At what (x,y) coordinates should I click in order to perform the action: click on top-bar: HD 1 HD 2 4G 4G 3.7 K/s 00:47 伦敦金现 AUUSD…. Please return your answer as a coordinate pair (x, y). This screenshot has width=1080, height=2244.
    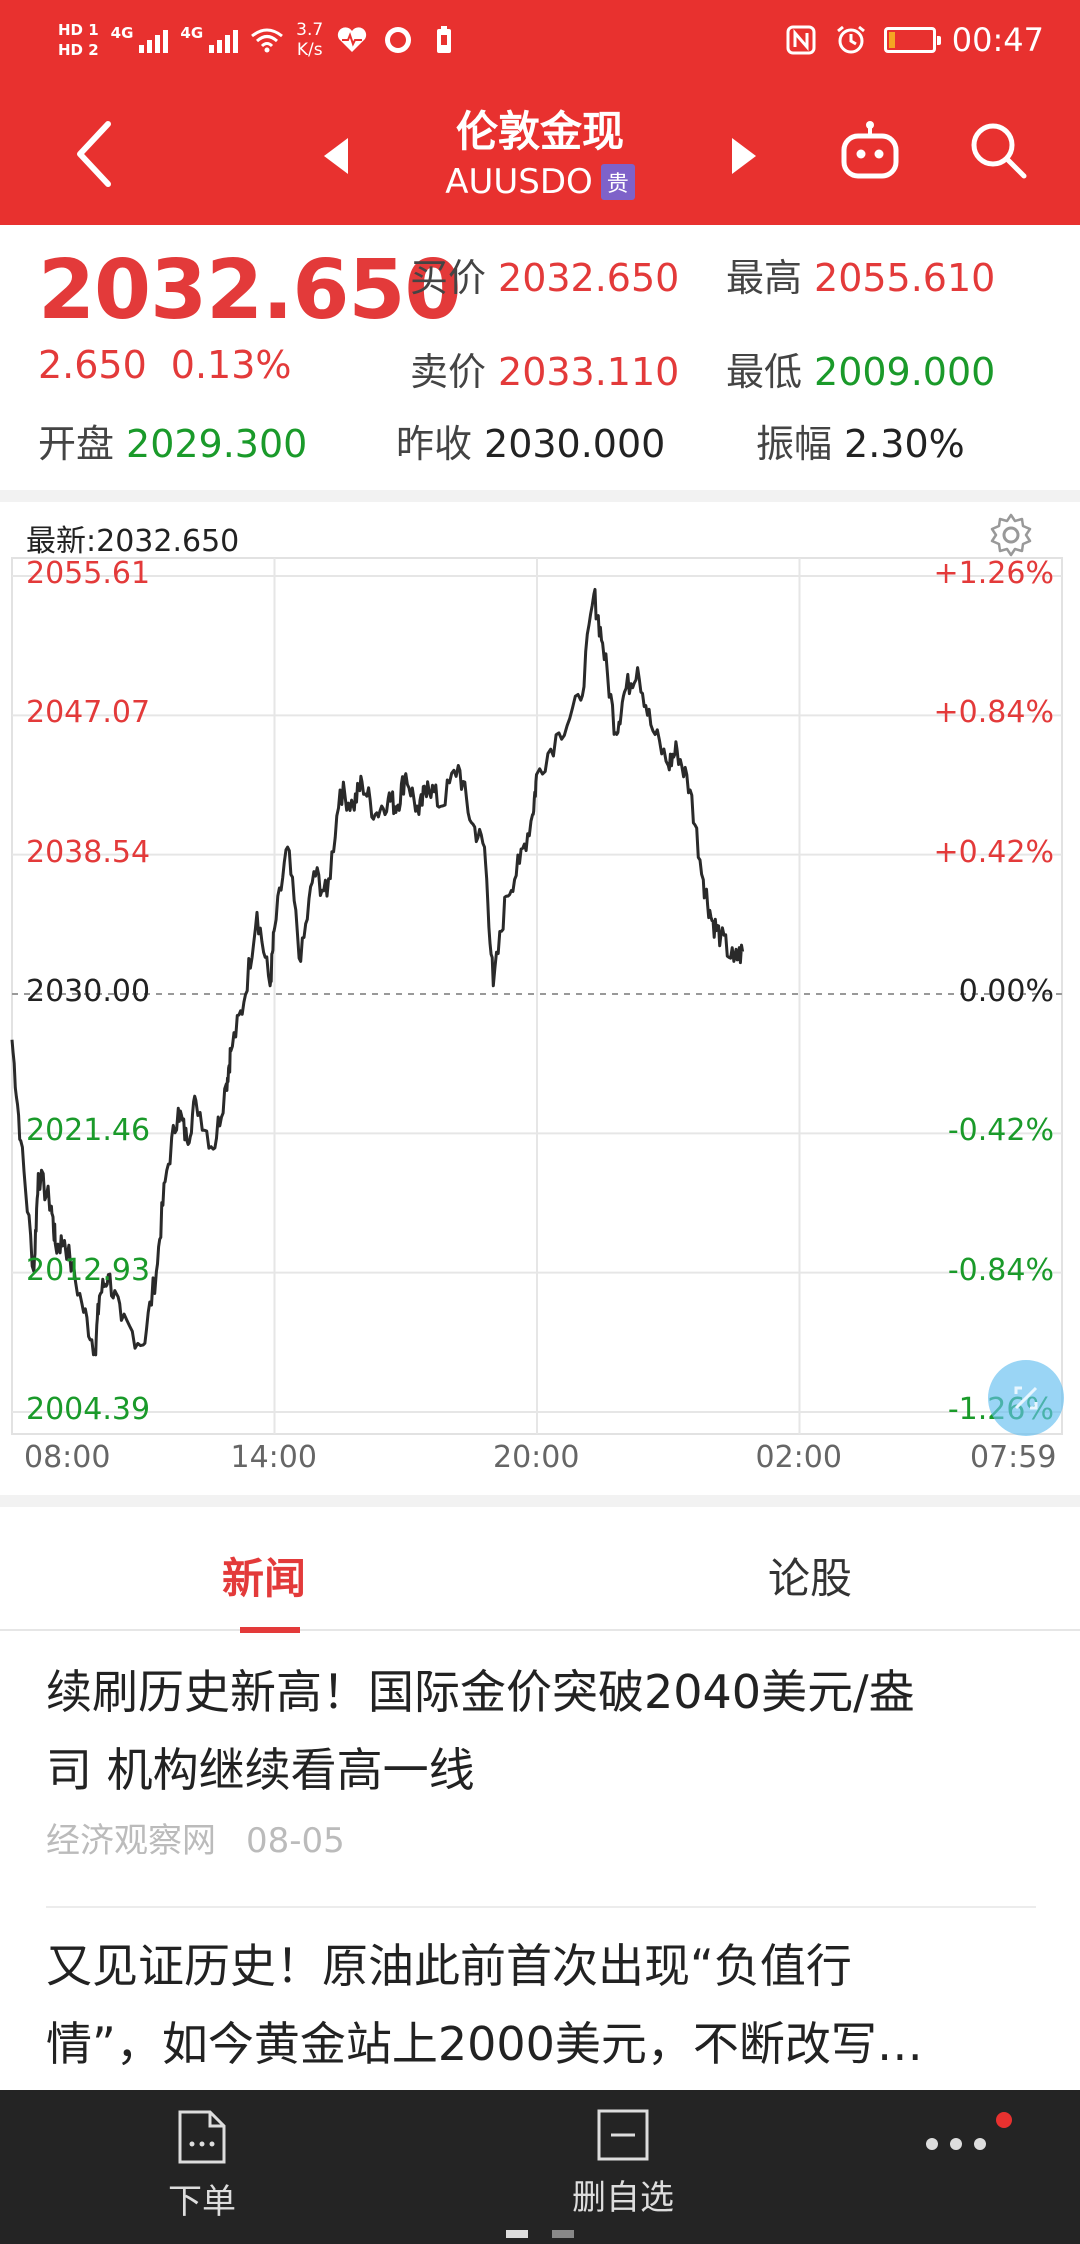
    Looking at the image, I should click on (540, 112).